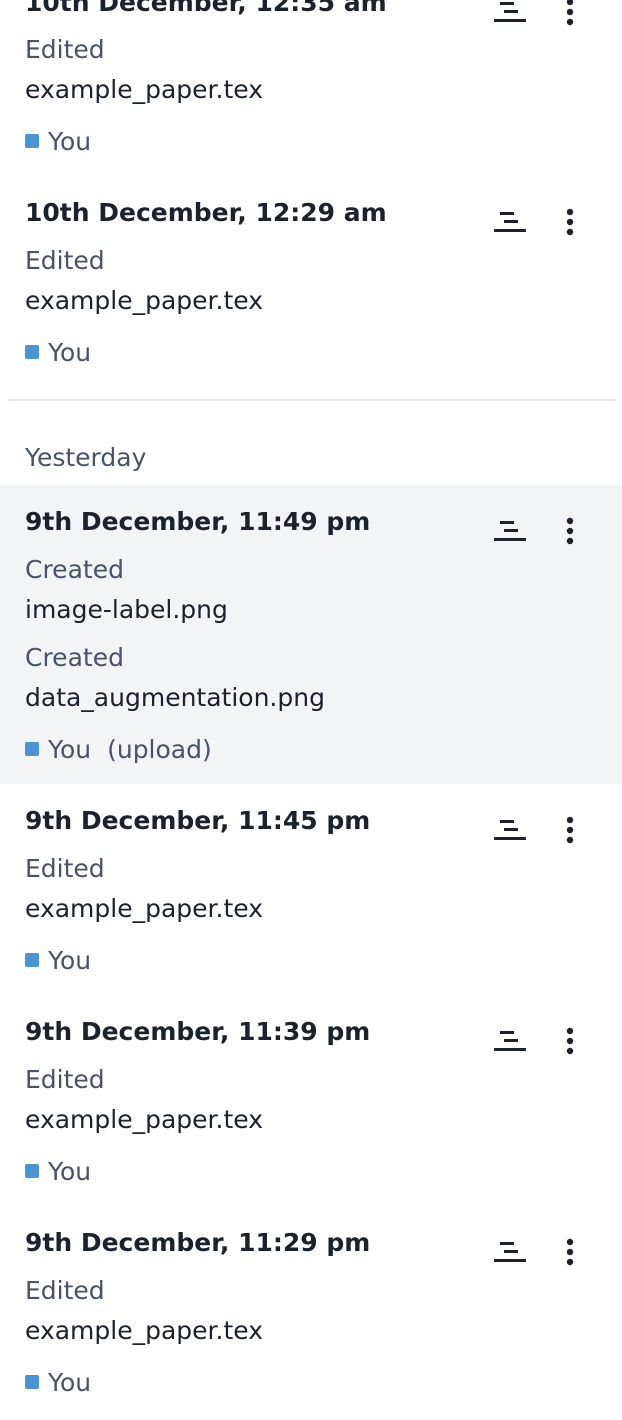 The height and width of the screenshot is (1420, 622). Describe the element at coordinates (126, 609) in the screenshot. I see `change-file: image-label.png` at that location.